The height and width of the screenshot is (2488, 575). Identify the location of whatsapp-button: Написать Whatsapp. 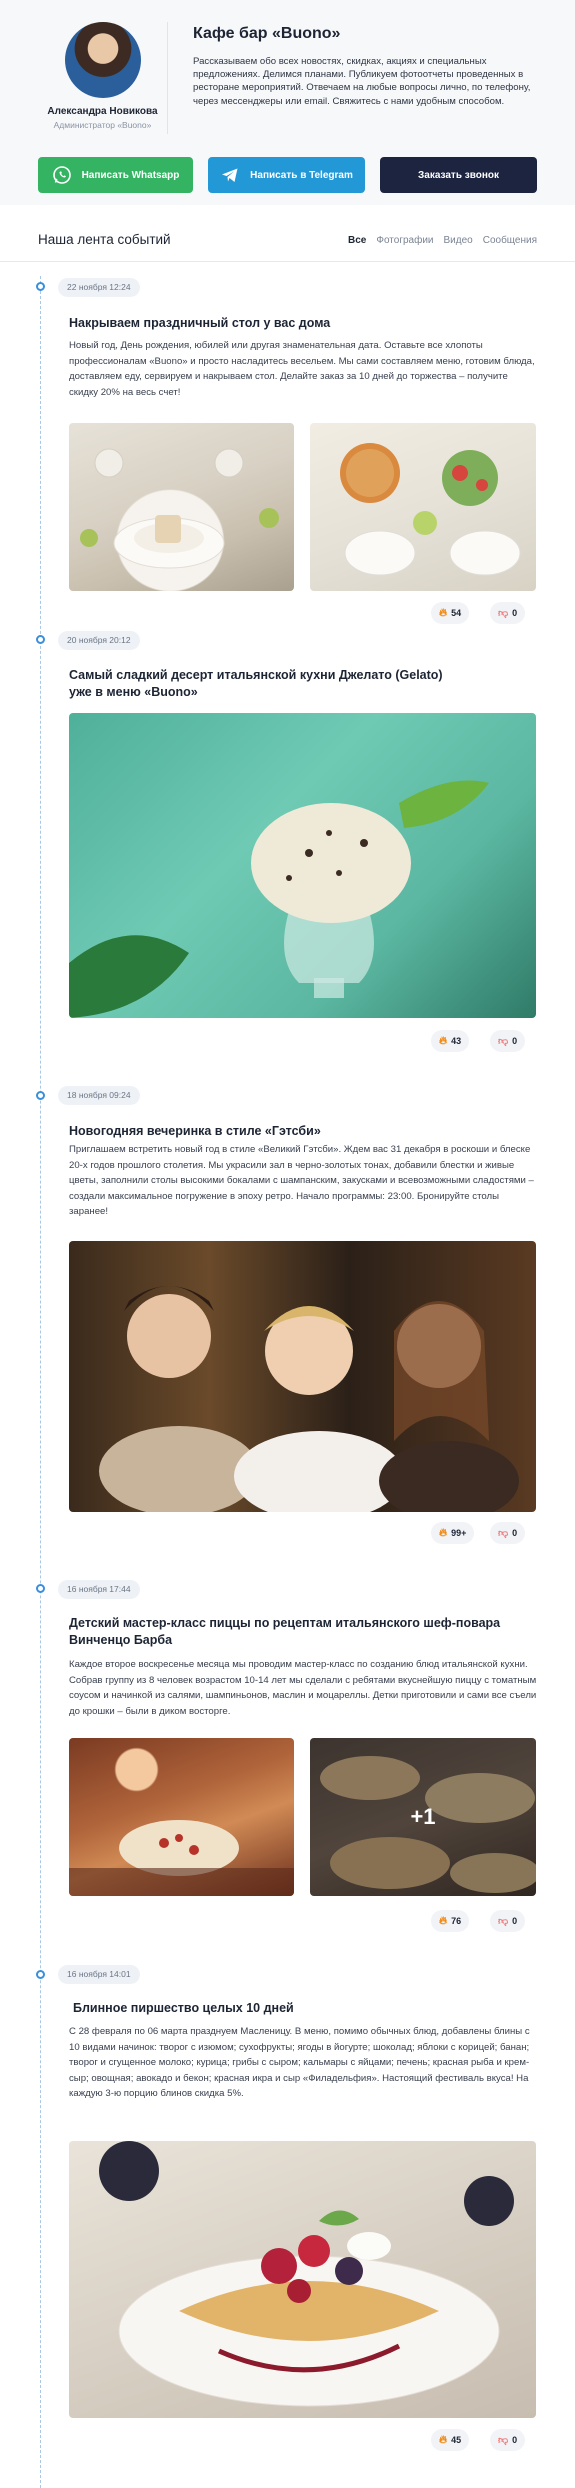
(115, 175).